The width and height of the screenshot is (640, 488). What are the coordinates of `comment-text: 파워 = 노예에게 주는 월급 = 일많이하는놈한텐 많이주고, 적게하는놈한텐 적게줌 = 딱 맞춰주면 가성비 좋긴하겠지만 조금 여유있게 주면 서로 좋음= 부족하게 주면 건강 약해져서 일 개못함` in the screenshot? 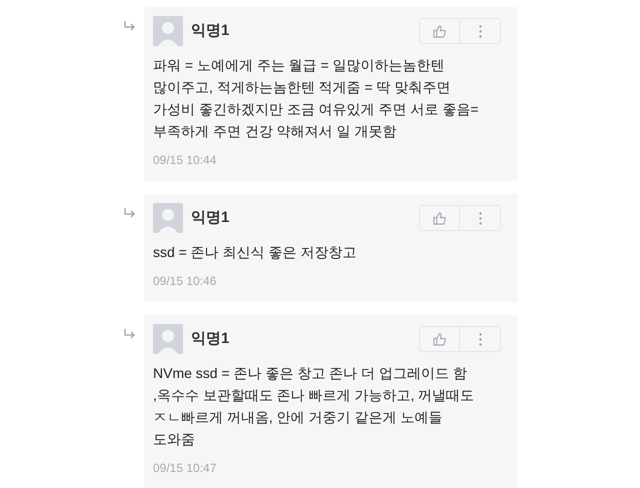 It's located at (316, 98).